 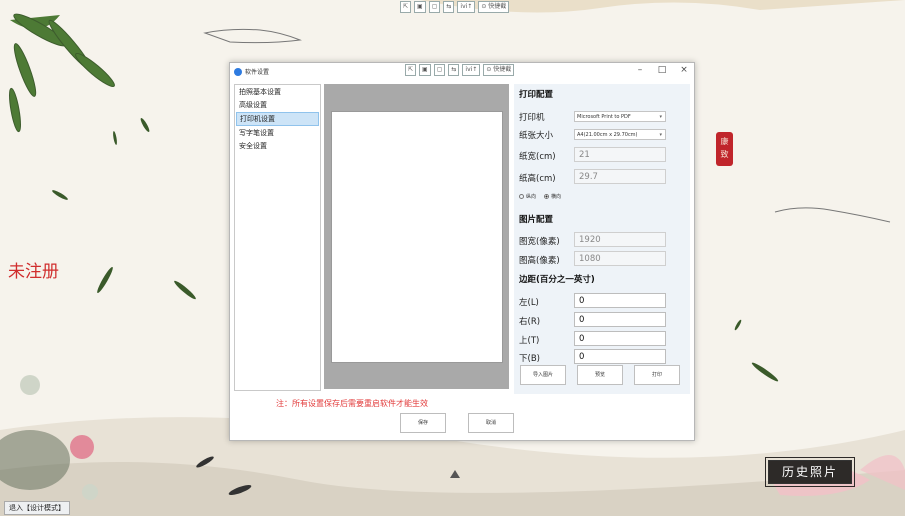 I want to click on margin-top-label: 上(T), so click(x=529, y=341).